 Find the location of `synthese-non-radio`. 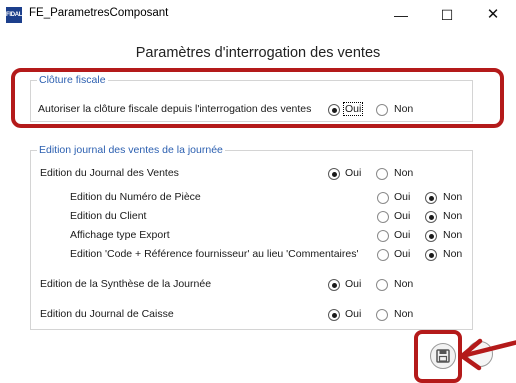

synthese-non-radio is located at coordinates (382, 285).